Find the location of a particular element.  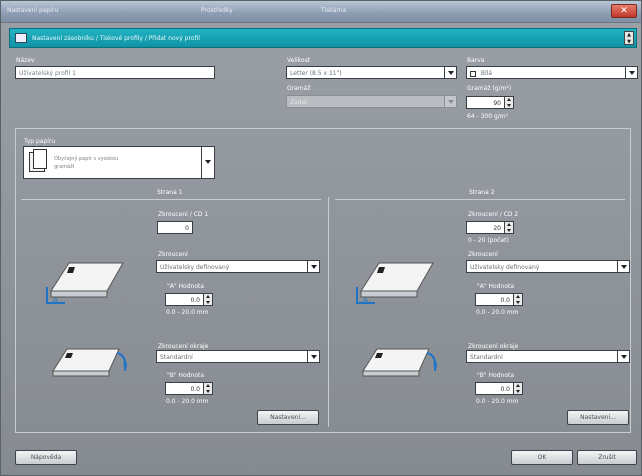

title-text: Nastavení papíru is located at coordinates (33, 10).